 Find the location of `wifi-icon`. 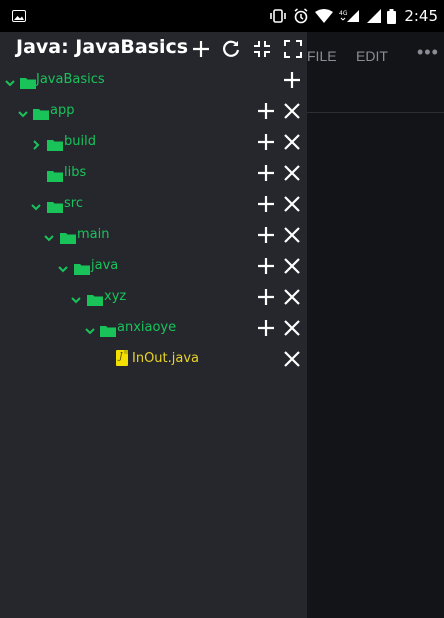

wifi-icon is located at coordinates (324, 16).